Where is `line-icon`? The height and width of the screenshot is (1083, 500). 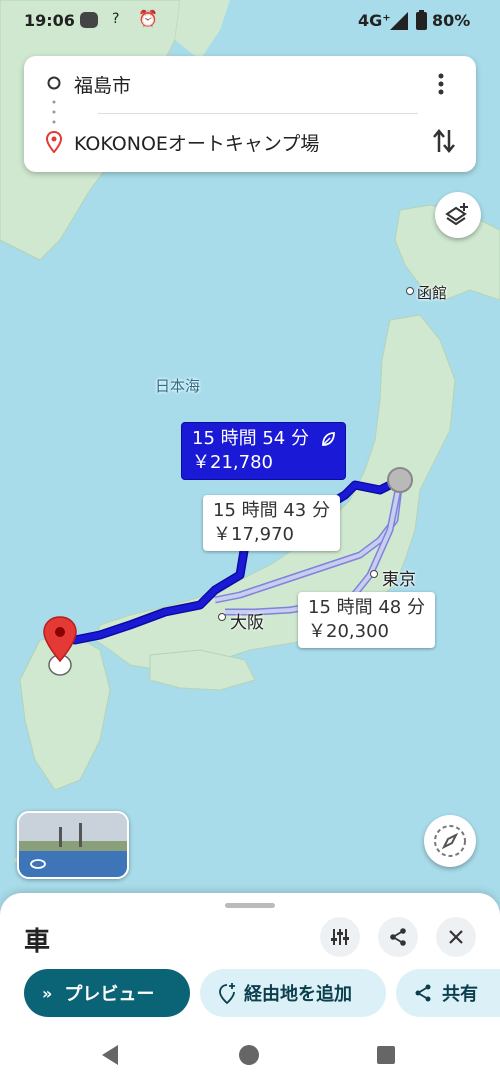
line-icon is located at coordinates (89, 20).